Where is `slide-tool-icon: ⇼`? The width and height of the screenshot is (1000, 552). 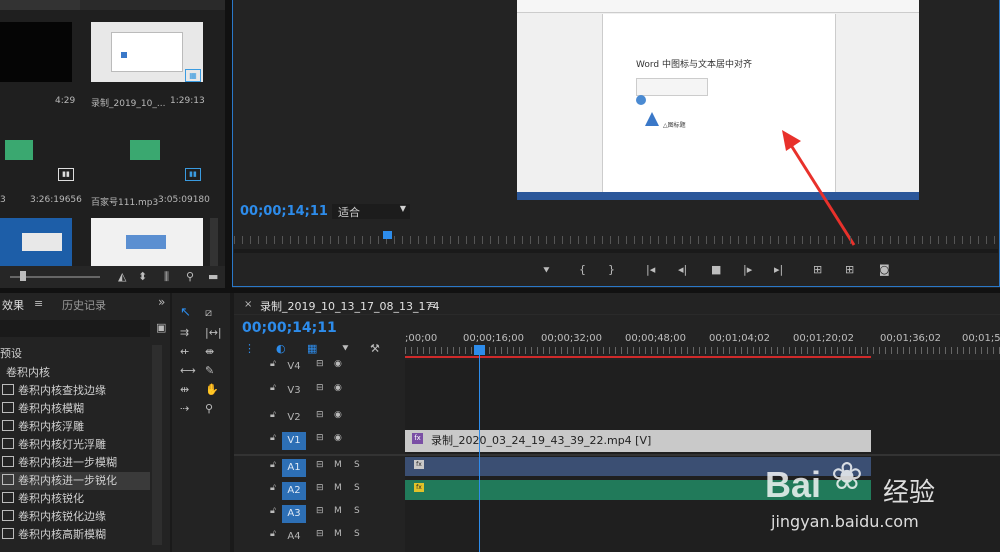 slide-tool-icon: ⇼ is located at coordinates (209, 352).